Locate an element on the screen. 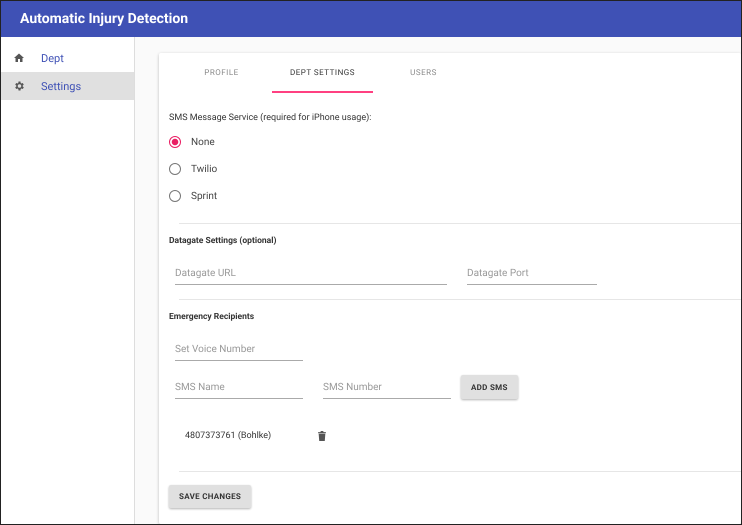 The image size is (742, 525). radio-label: Twilio is located at coordinates (204, 169).